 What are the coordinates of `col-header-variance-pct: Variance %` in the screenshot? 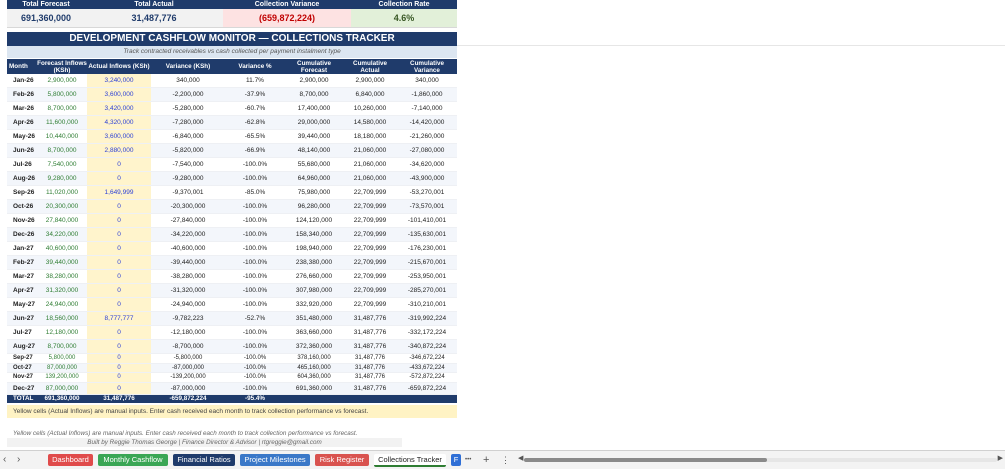 It's located at (255, 66).